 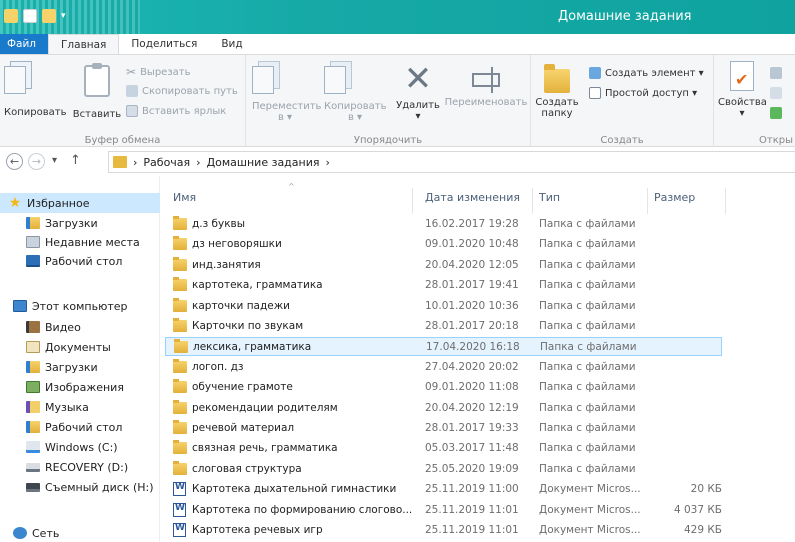 What do you see at coordinates (97, 90) in the screenshot?
I see `paste-button: Вставить` at bounding box center [97, 90].